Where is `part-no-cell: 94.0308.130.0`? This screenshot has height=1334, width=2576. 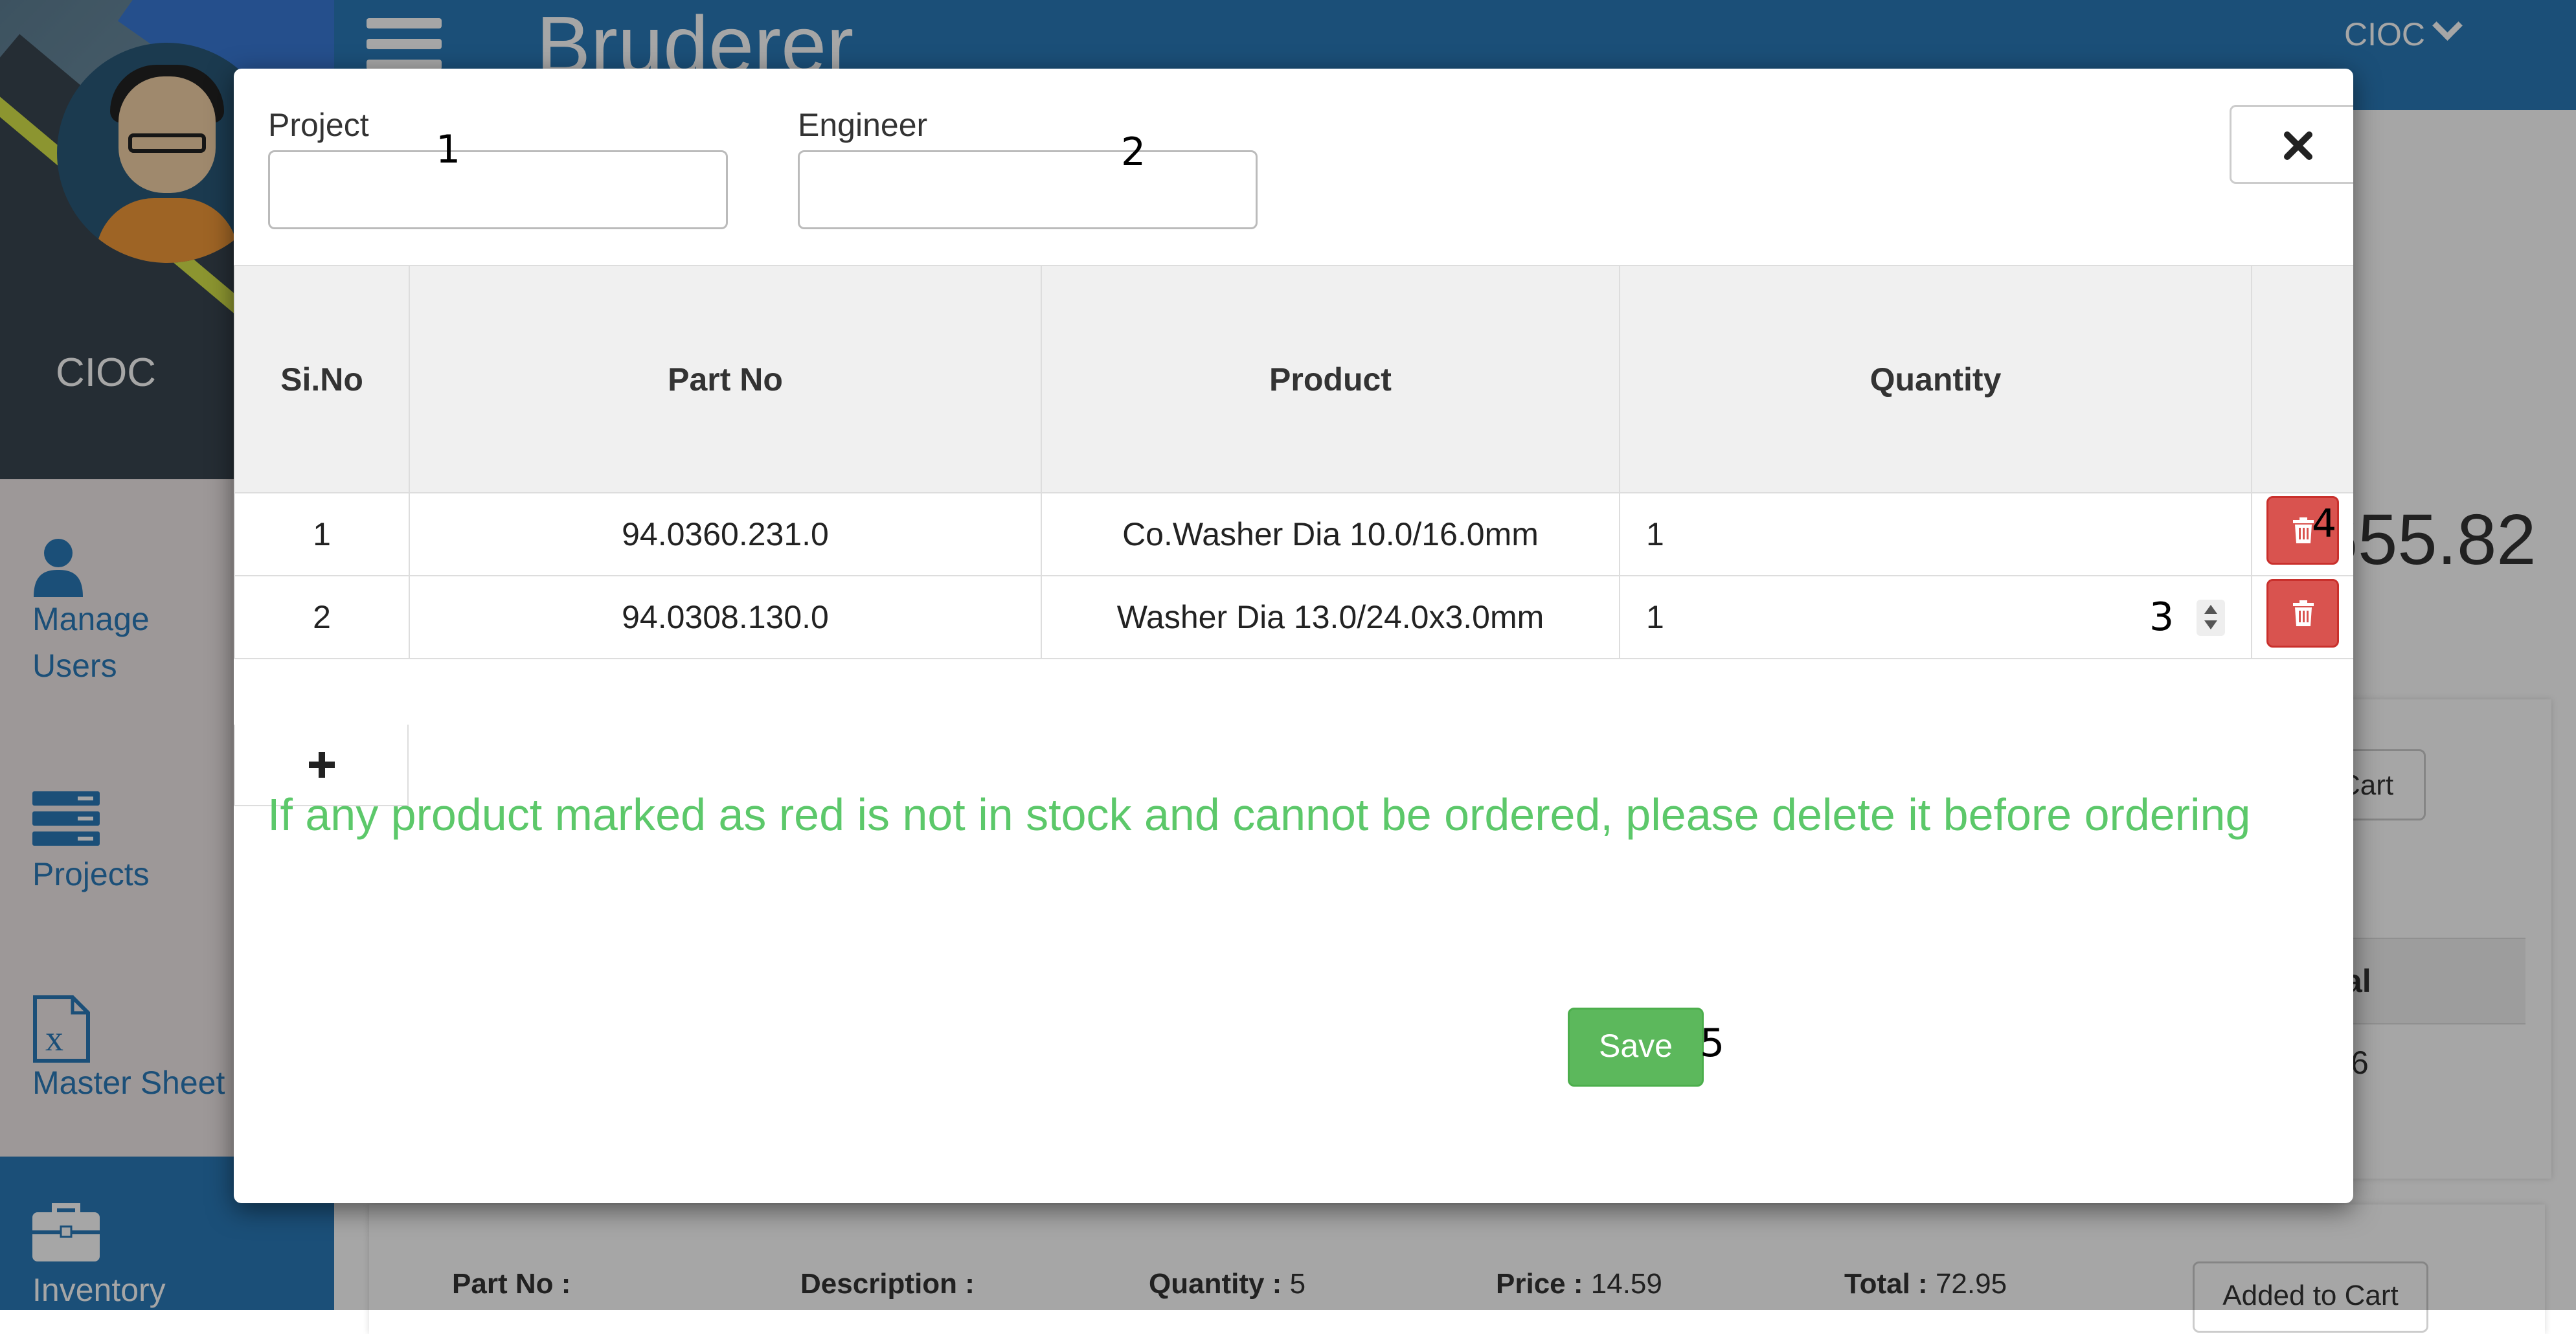
part-no-cell: 94.0308.130.0 is located at coordinates (726, 617).